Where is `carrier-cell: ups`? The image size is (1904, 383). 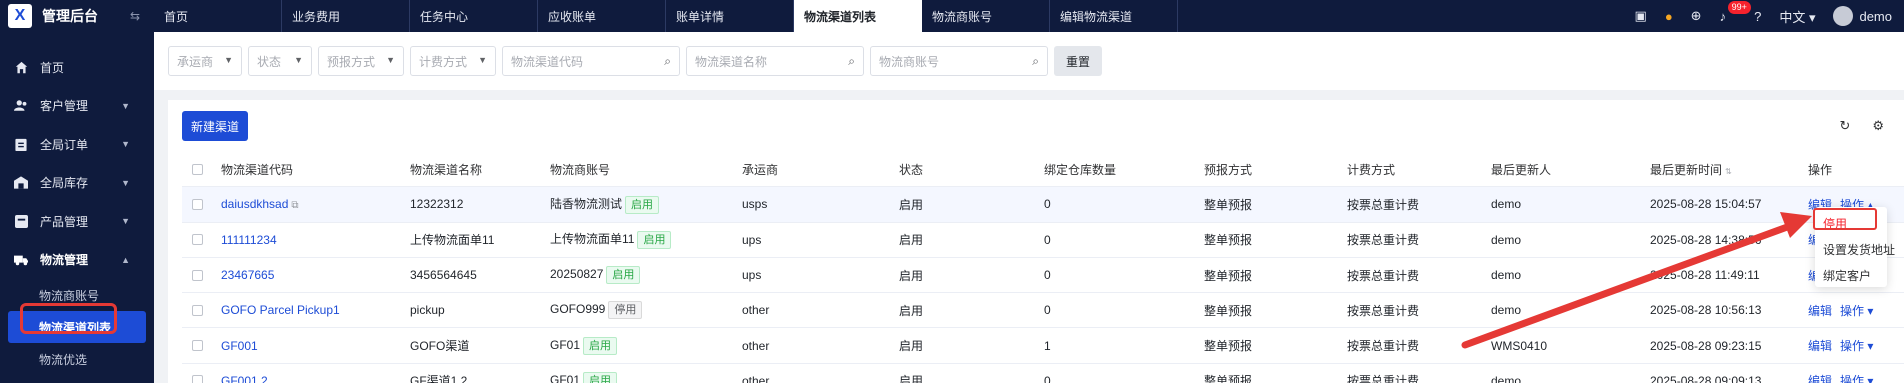 carrier-cell: ups is located at coordinates (752, 239).